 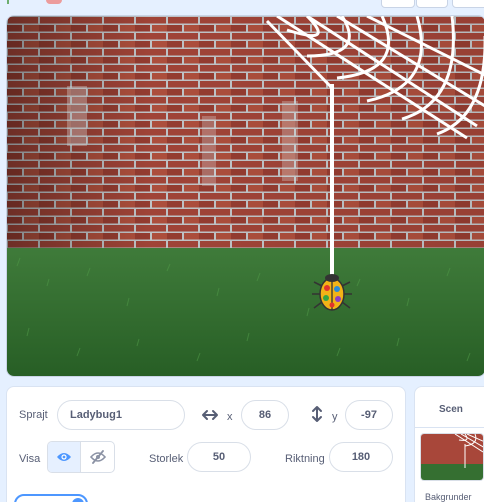 I want to click on sprite-name-input: Ladybug1, so click(x=121, y=415).